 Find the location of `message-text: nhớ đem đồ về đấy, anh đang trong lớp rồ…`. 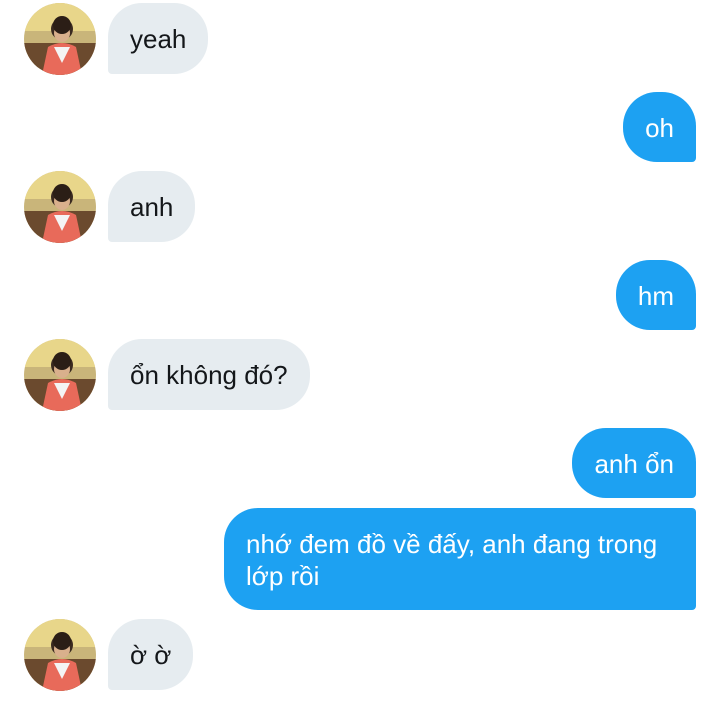

message-text: nhớ đem đồ về đấy, anh đang trong lớp rồ… is located at coordinates (452, 560).